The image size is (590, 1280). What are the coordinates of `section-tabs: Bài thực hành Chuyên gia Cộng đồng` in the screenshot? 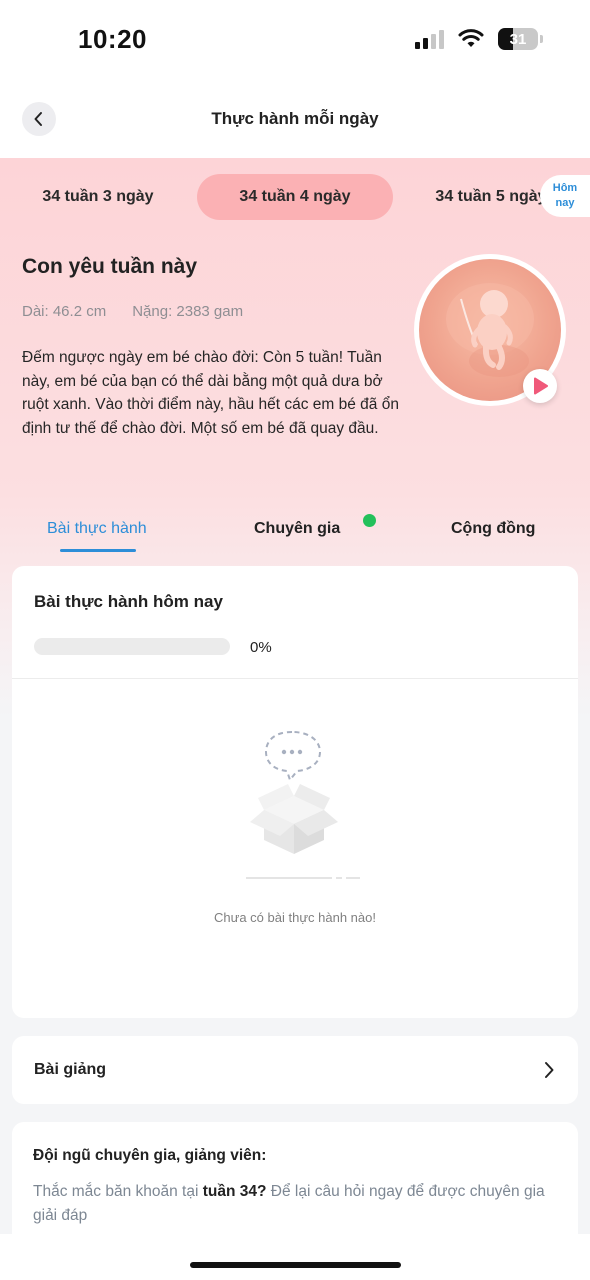 It's located at (295, 535).